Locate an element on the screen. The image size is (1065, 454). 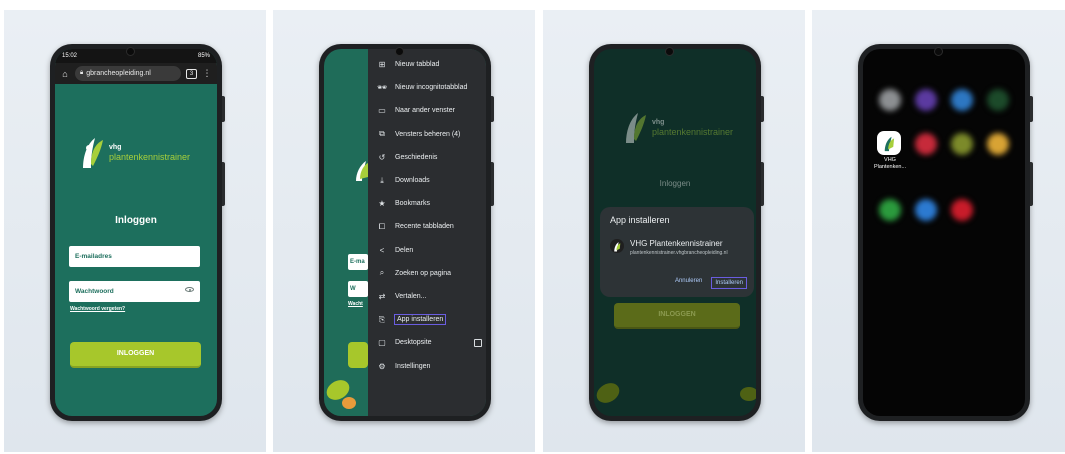
incognito-icon: 🕶︎ is located at coordinates (382, 88).